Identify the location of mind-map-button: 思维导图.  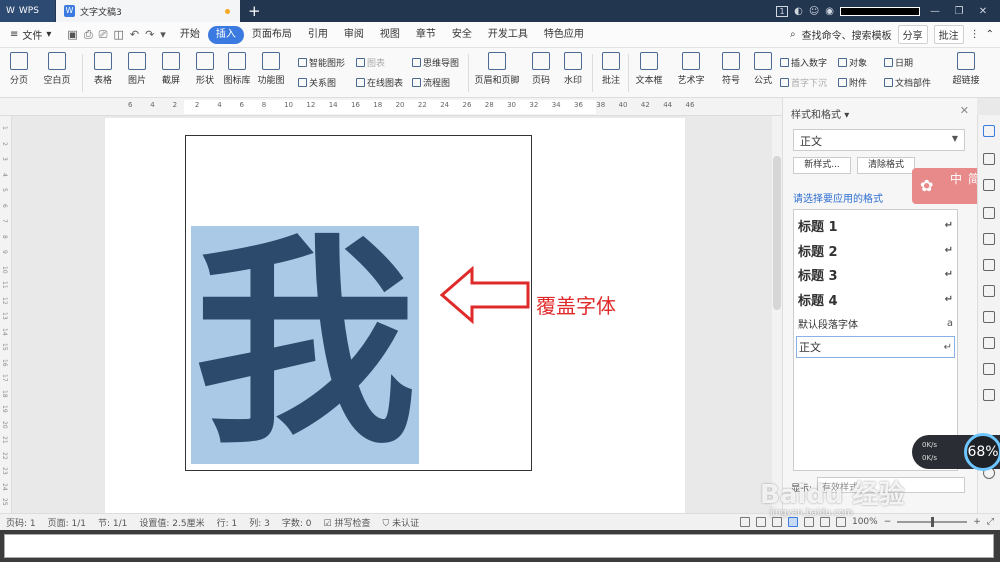
(435, 62).